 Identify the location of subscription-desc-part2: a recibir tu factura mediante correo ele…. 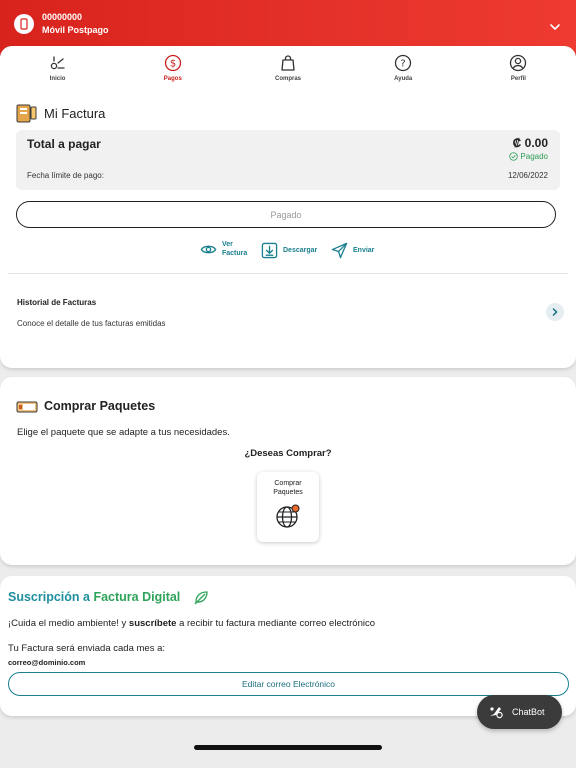
(275, 623).